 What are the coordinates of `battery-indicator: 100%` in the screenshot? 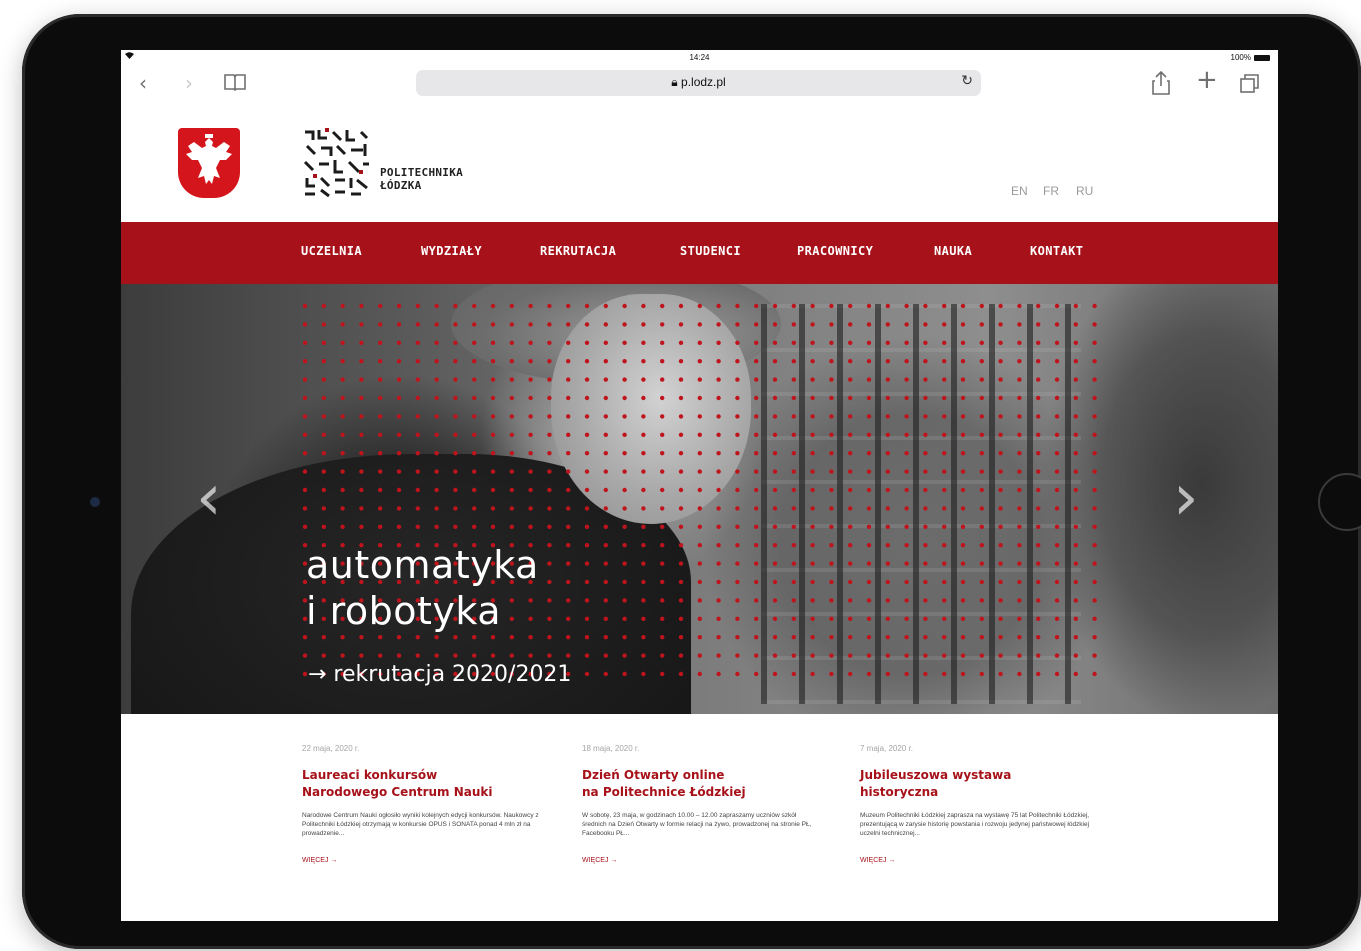 It's located at (1250, 57).